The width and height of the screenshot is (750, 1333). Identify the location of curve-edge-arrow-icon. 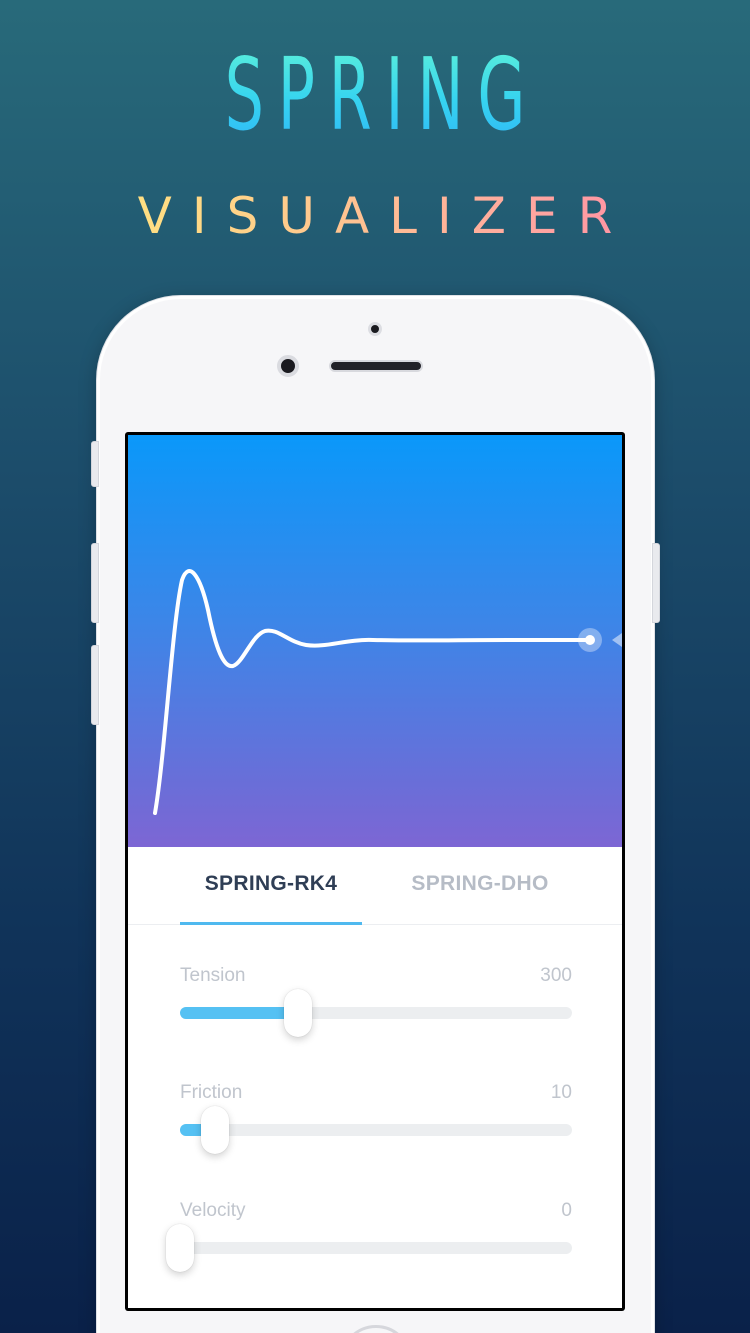
(617, 640).